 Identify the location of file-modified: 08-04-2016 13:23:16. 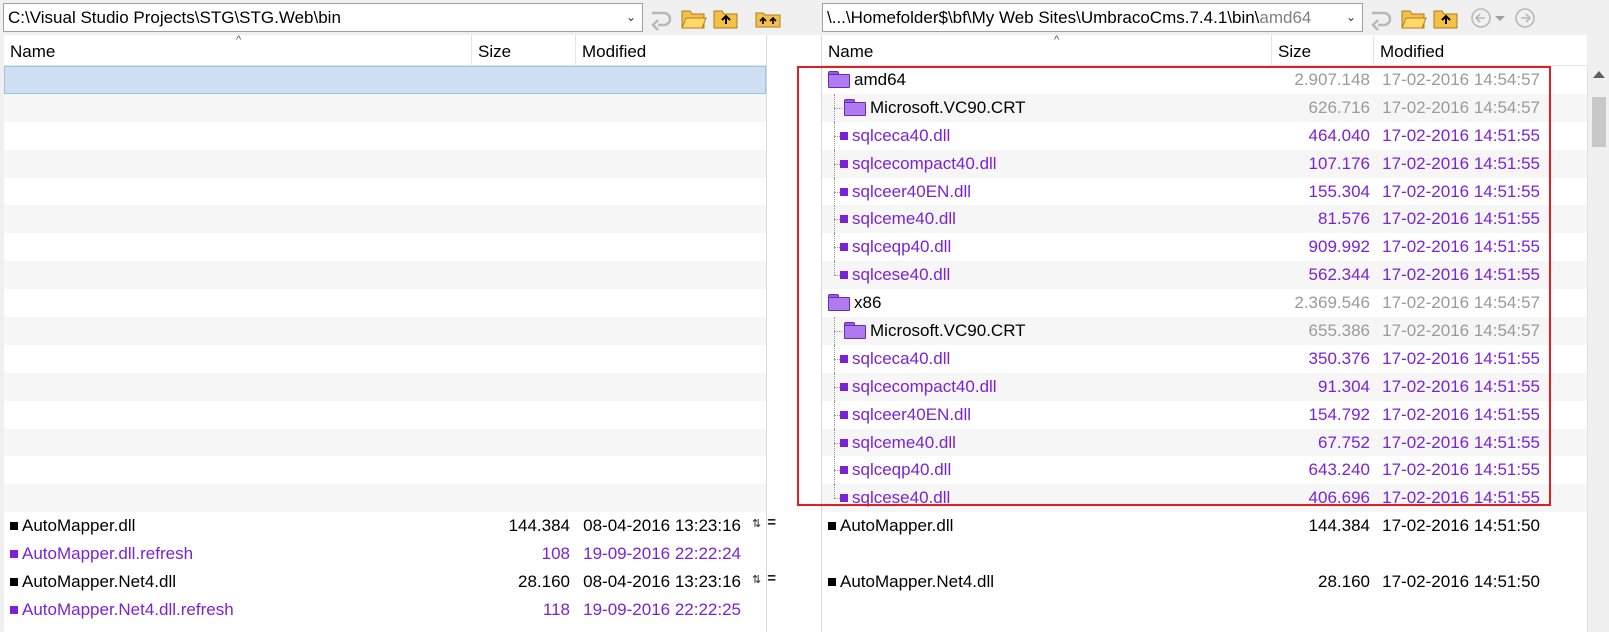
(662, 526).